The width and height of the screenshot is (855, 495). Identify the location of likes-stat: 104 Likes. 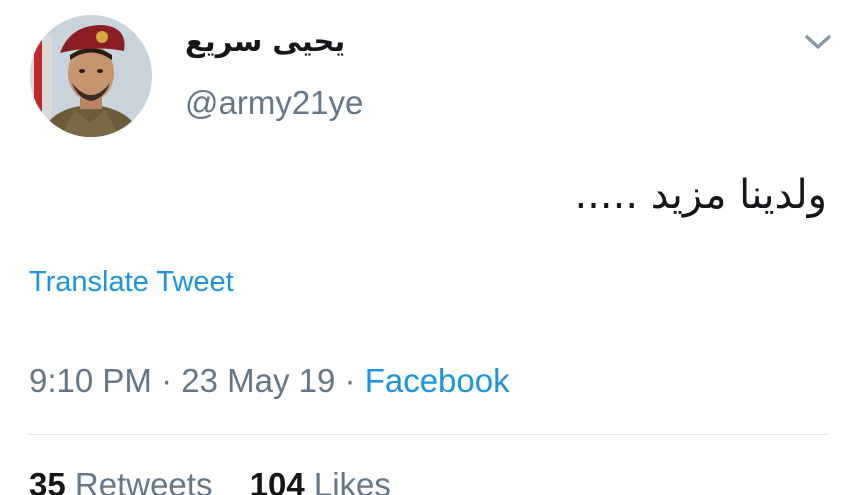
(320, 480).